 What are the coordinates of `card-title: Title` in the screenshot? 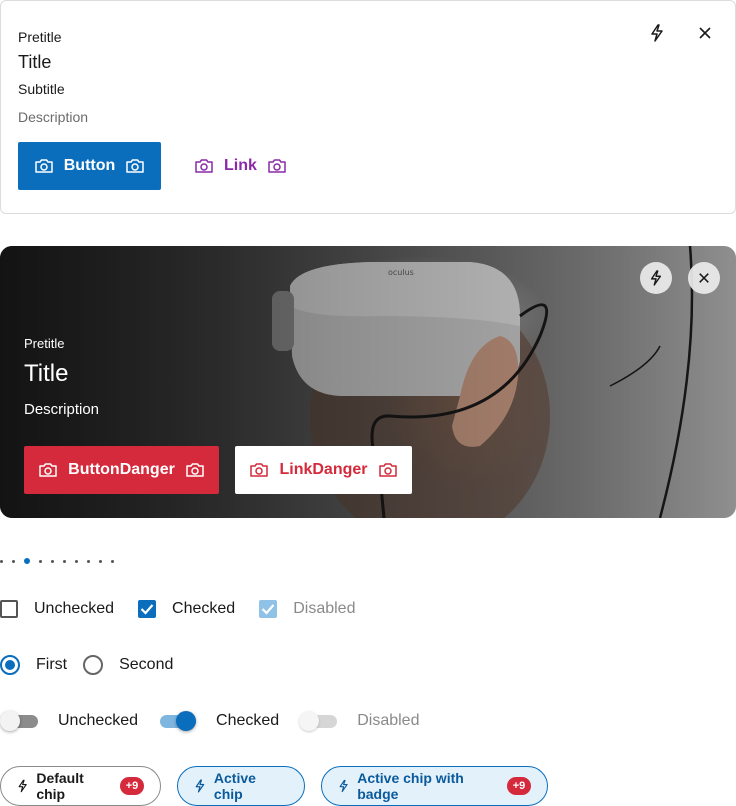 It's located at (35, 62).